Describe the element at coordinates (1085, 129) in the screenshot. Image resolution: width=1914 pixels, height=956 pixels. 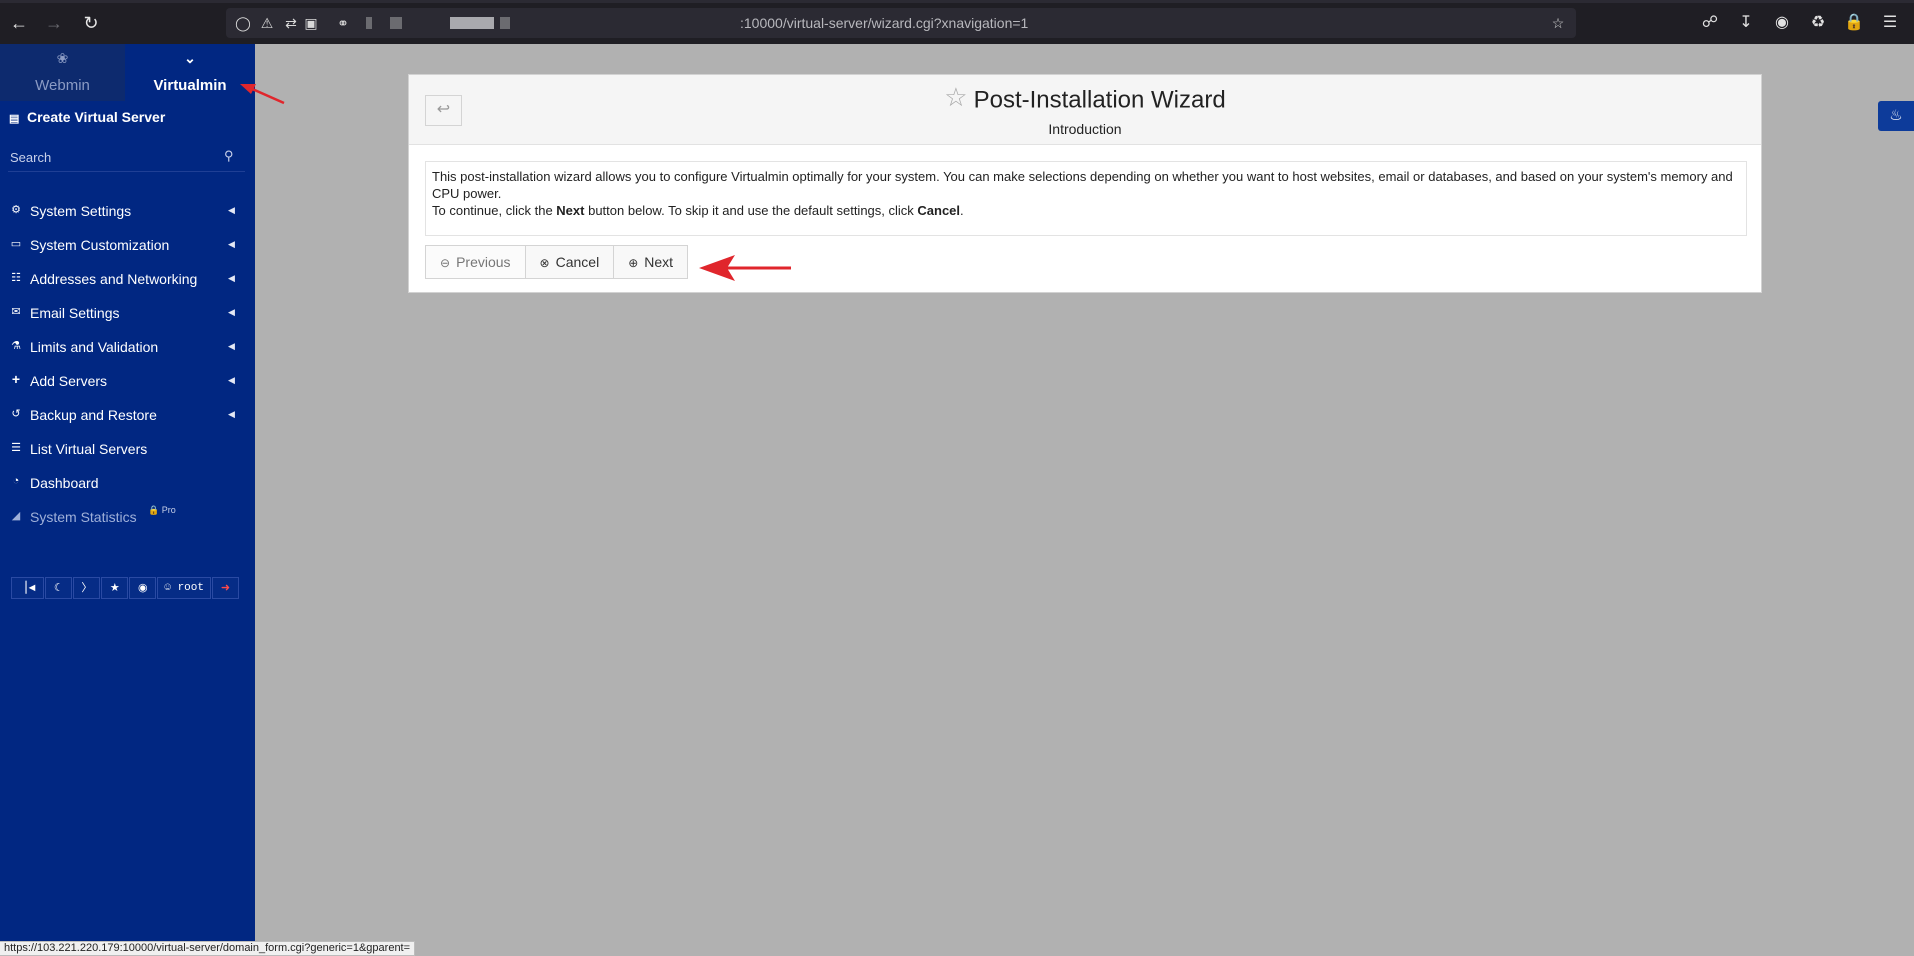
I see `page-subtitle: Introduction` at that location.